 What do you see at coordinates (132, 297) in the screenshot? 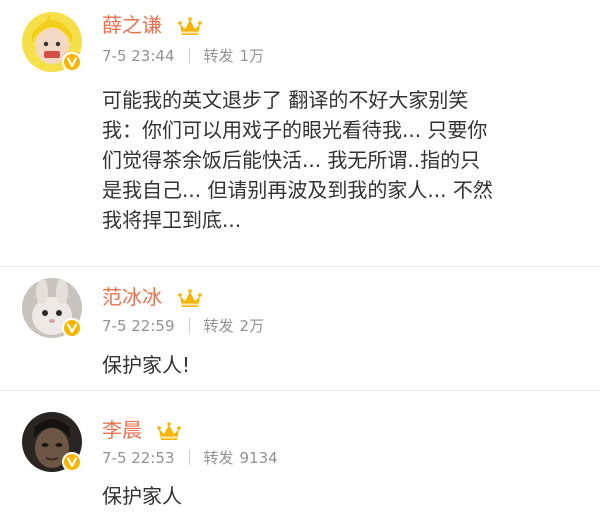
I see `username: 范冰冰` at bounding box center [132, 297].